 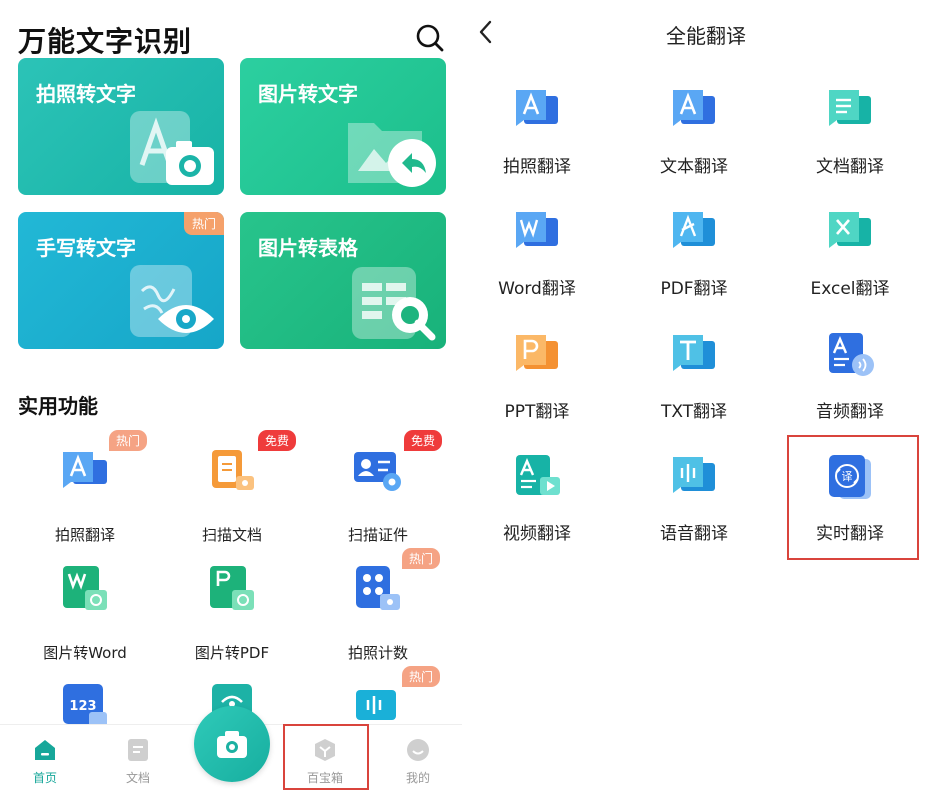 I want to click on profile-icon, so click(x=418, y=750).